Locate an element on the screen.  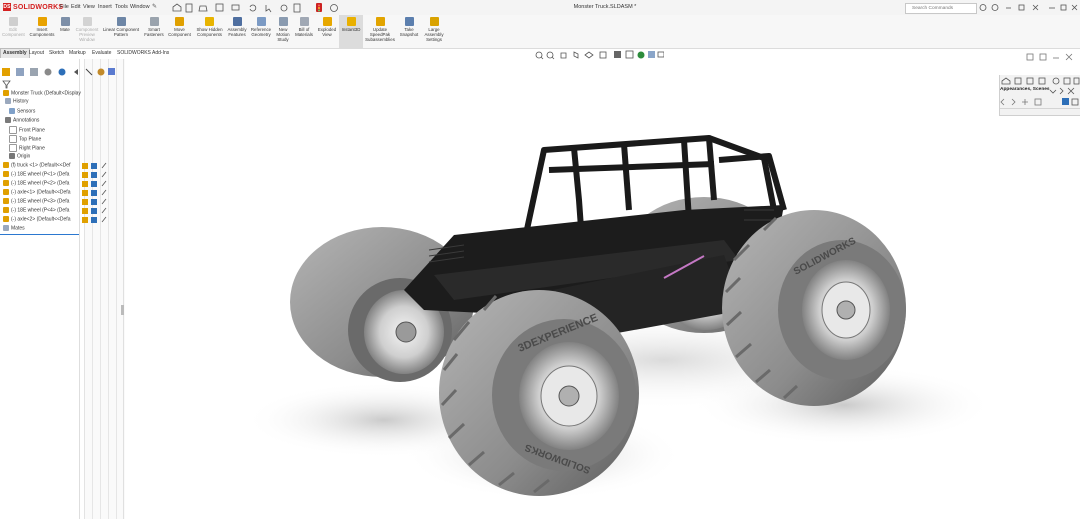
tab-solidworks-addins: SOLIDWORKS Add-Ins is located at coordinates (143, 53).